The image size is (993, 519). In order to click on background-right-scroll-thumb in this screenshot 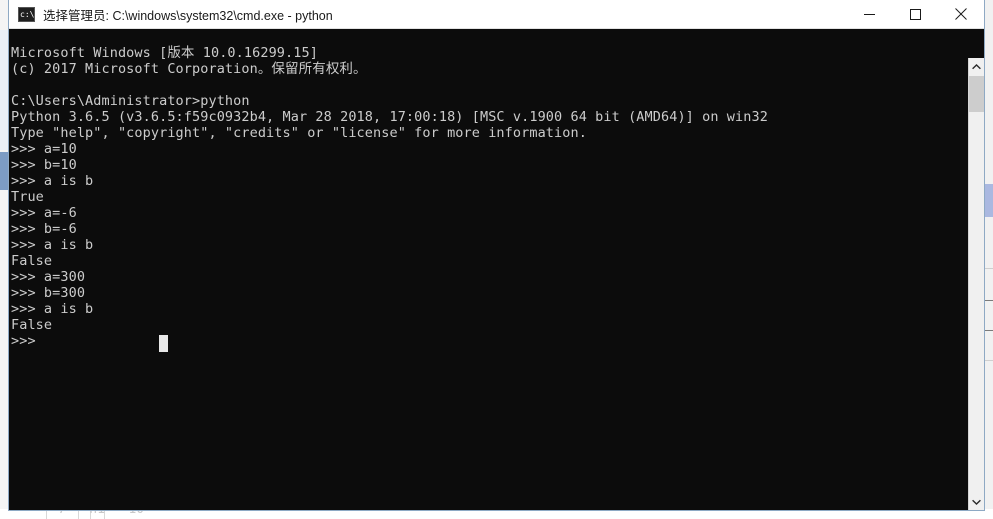, I will do `click(989, 200)`.